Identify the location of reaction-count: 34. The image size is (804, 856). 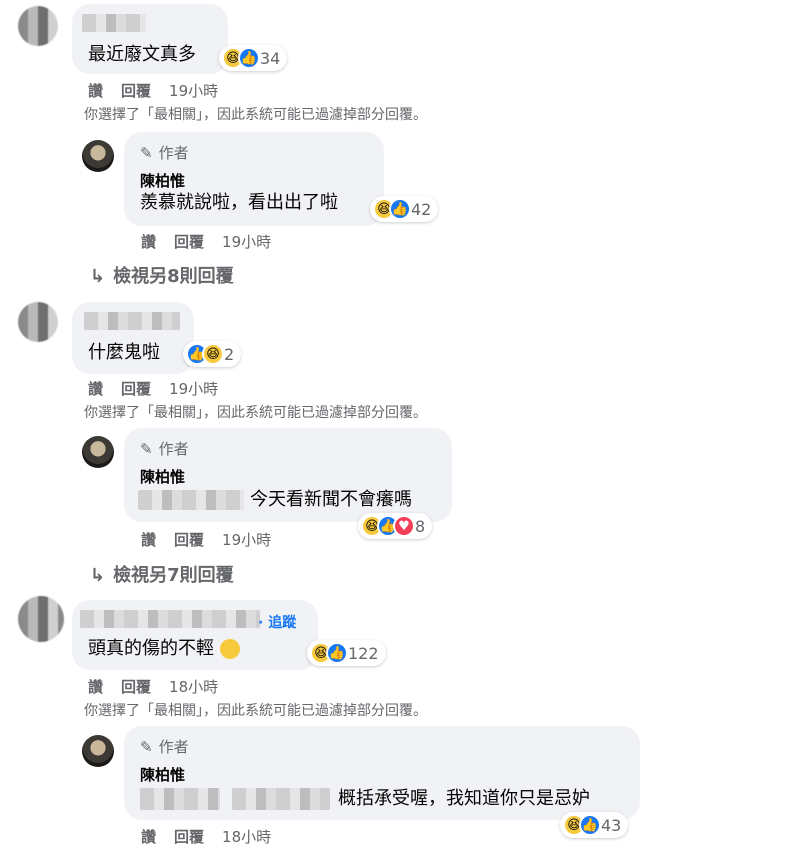
(270, 58).